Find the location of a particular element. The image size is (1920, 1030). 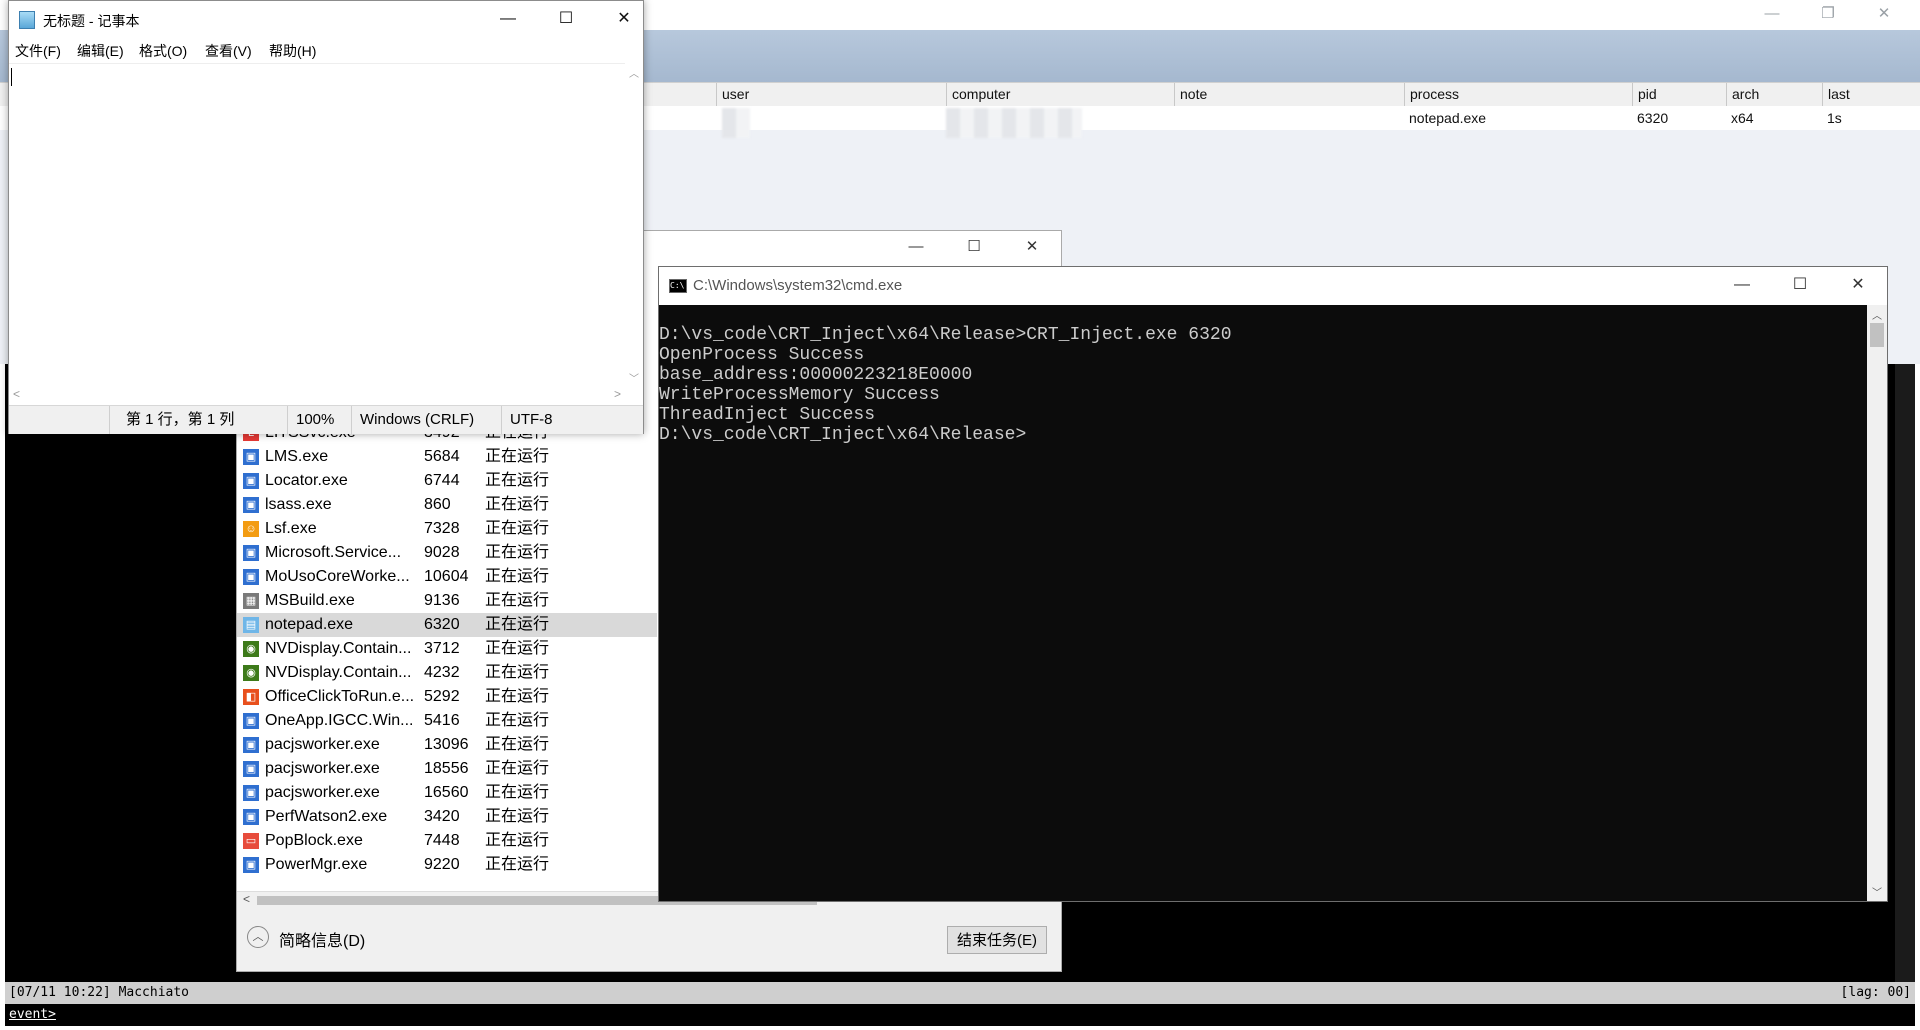

text-editor is located at coordinates (317, 225).